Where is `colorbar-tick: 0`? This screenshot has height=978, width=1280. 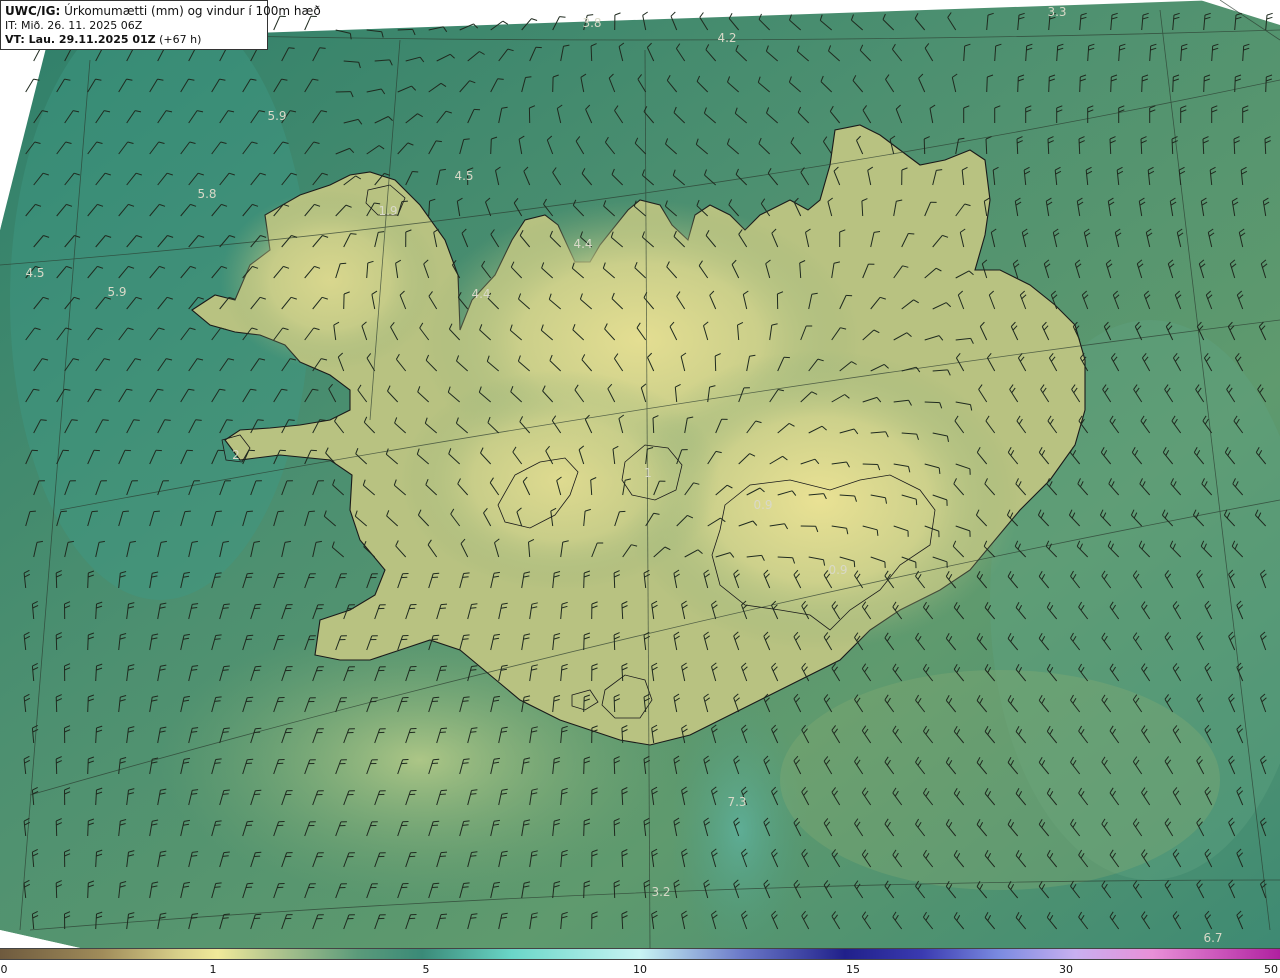 colorbar-tick: 0 is located at coordinates (4, 969).